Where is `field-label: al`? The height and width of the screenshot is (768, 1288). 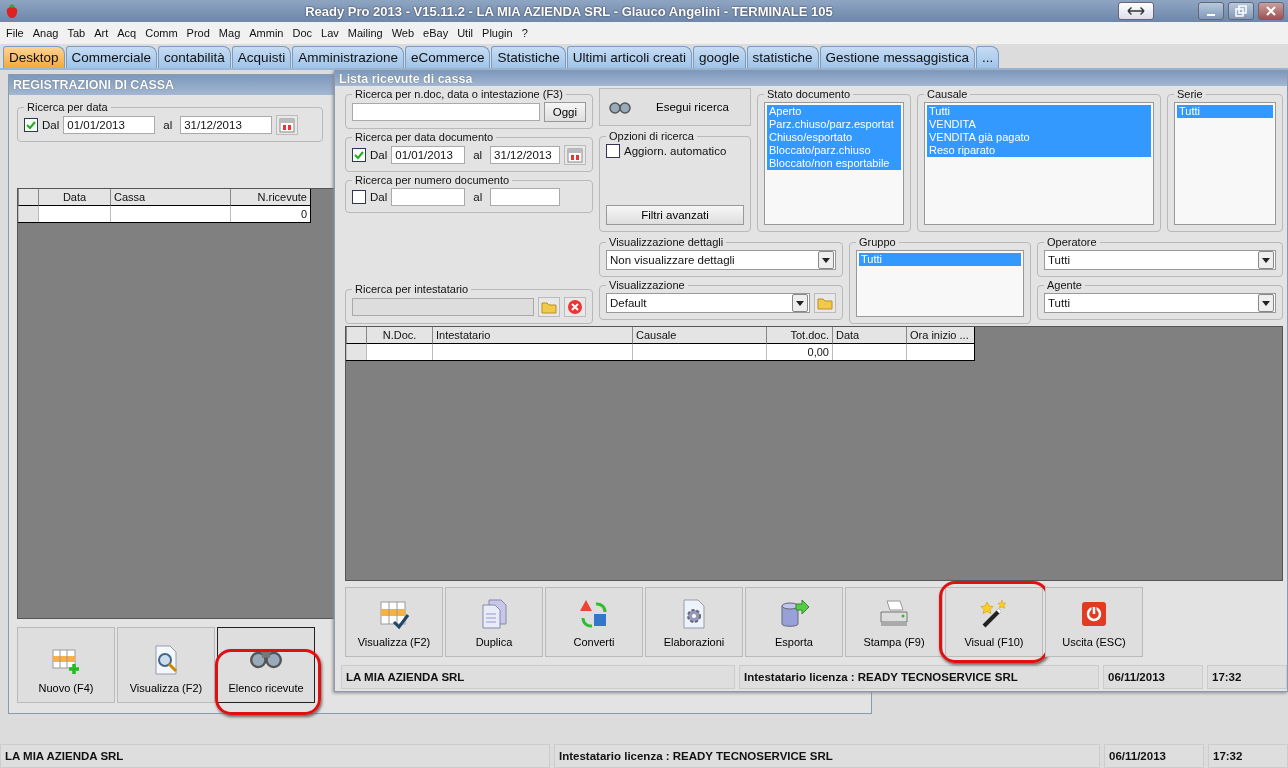 field-label: al is located at coordinates (478, 155).